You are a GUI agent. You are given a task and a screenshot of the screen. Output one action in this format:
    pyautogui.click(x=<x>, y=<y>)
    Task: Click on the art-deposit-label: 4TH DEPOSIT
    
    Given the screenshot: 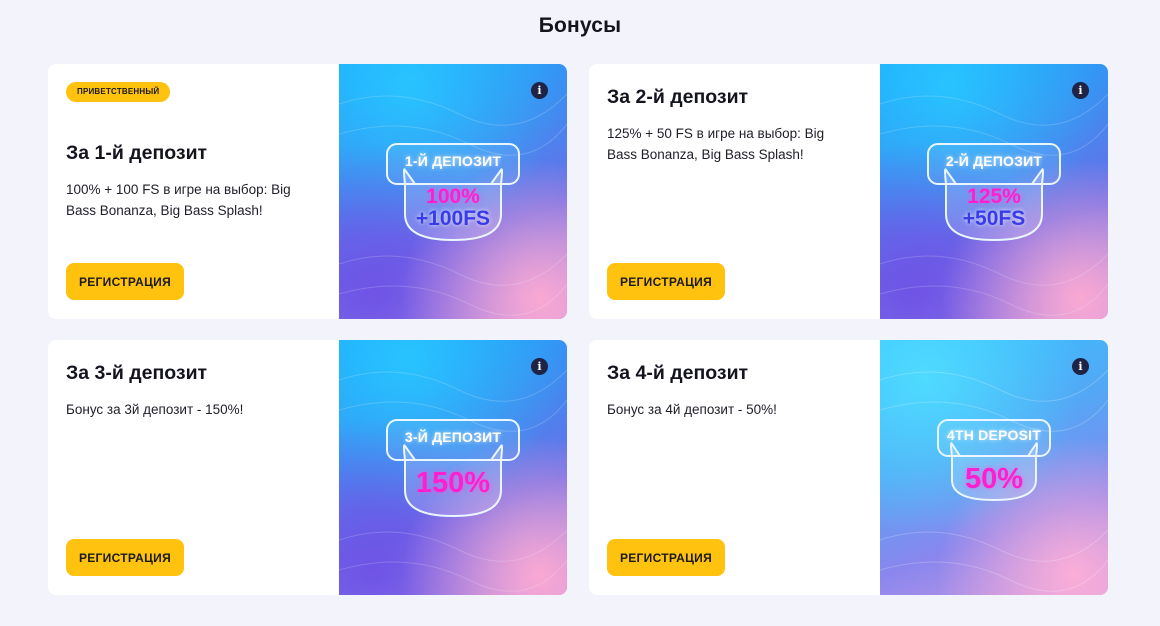 What is the action you would take?
    pyautogui.click(x=994, y=435)
    